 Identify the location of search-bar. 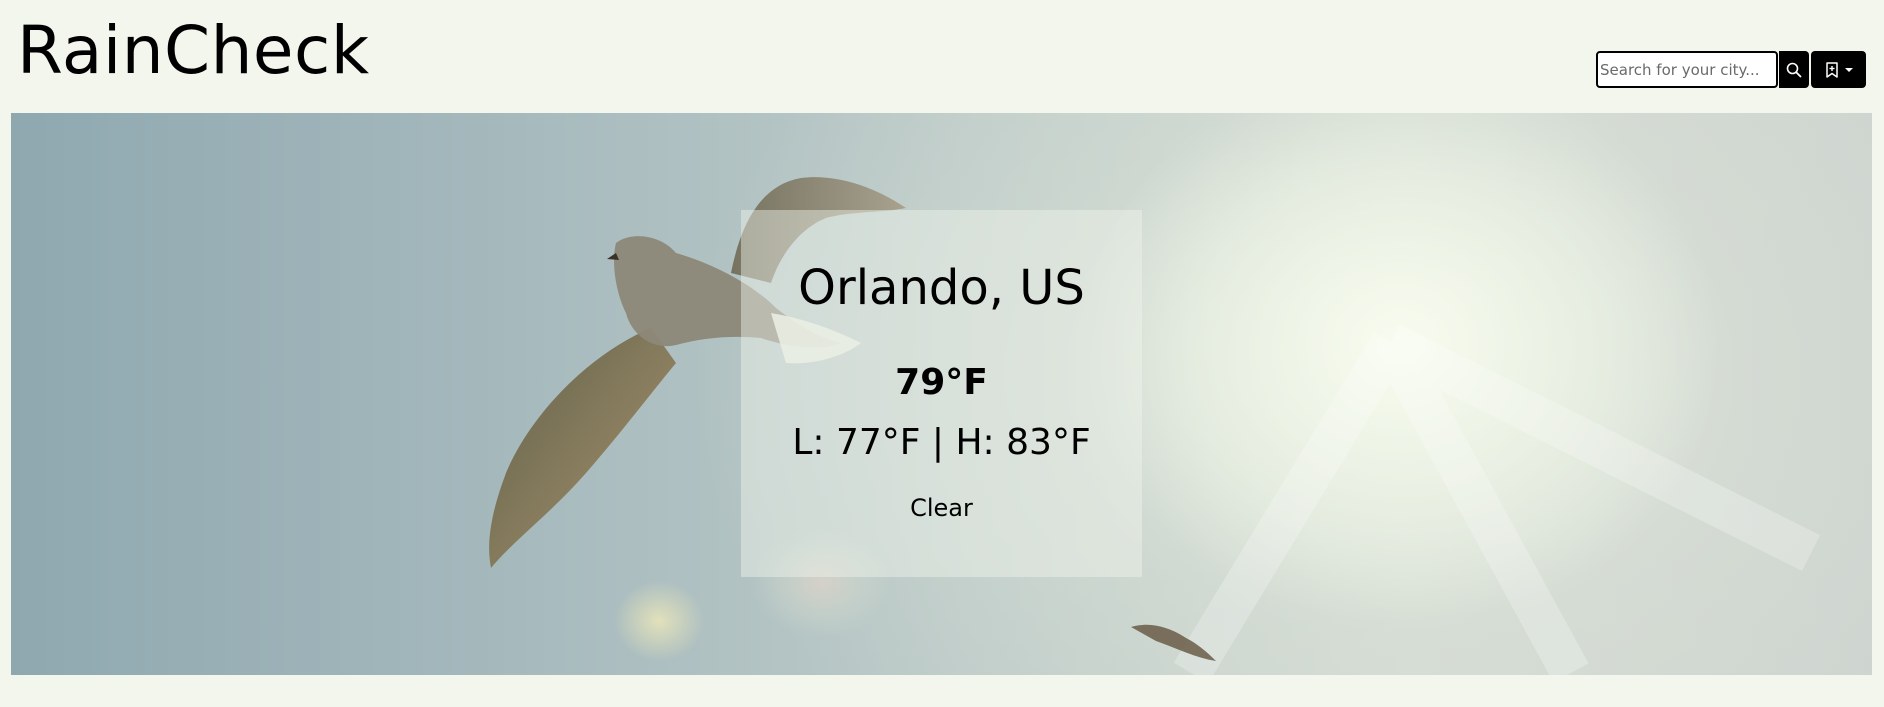
(1731, 69).